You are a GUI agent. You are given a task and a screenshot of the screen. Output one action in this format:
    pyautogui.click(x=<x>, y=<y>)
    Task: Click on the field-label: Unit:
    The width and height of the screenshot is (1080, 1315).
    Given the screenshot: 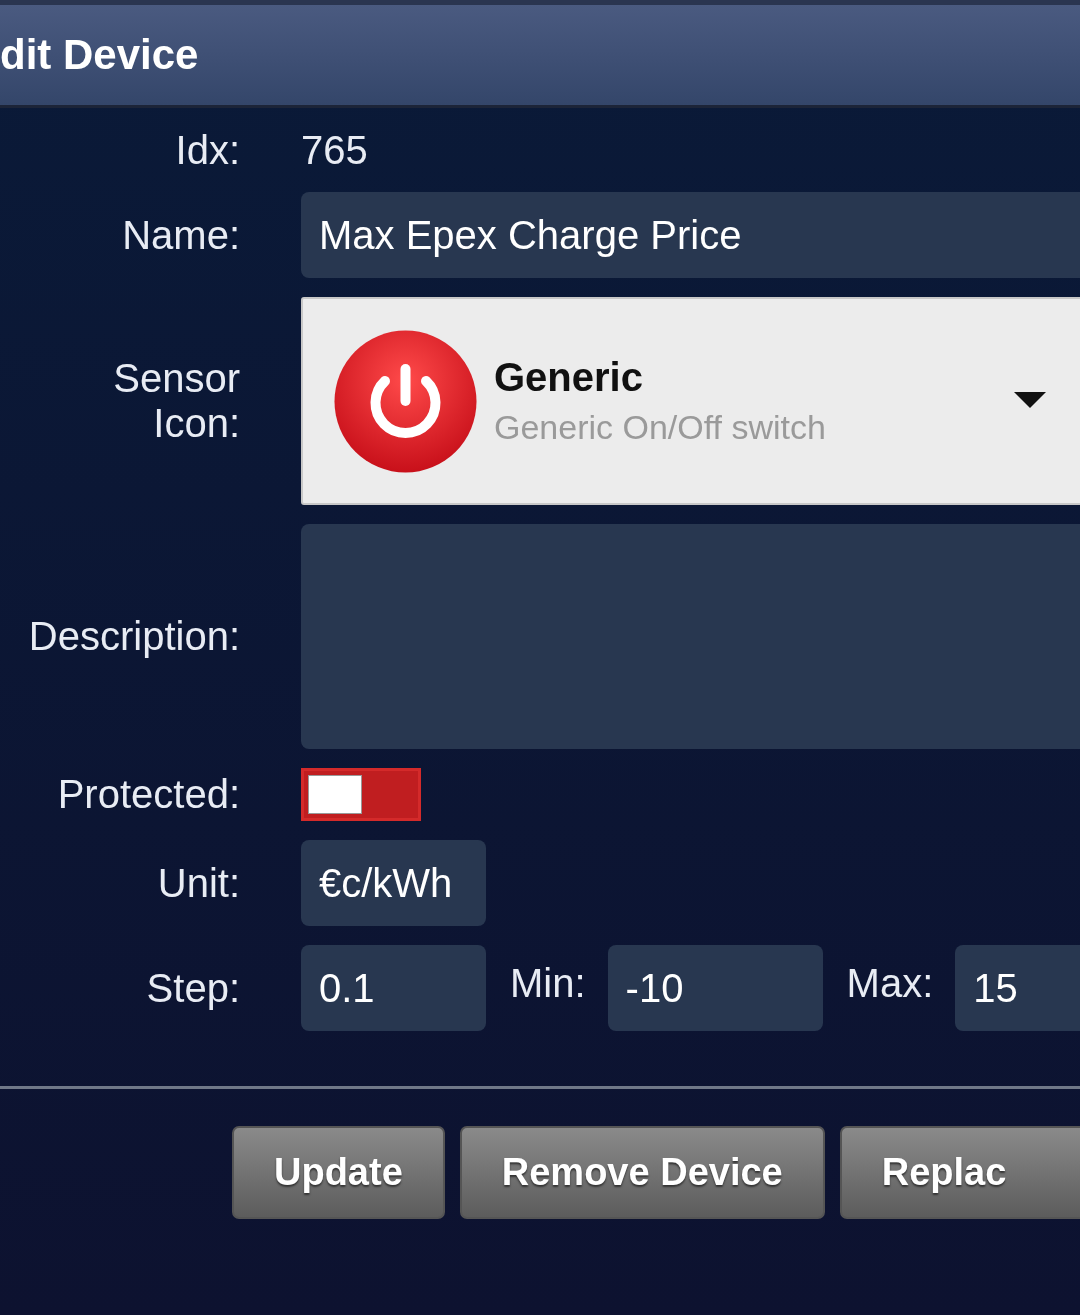 What is the action you would take?
    pyautogui.click(x=198, y=883)
    